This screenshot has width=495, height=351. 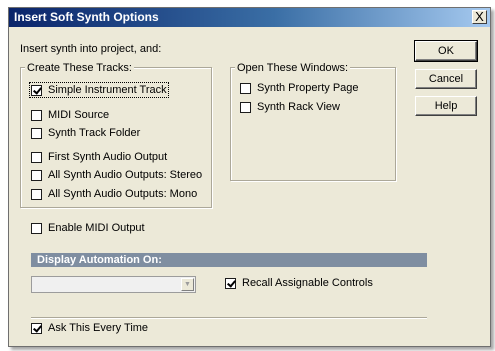 I want to click on help-button: Help, so click(x=446, y=106).